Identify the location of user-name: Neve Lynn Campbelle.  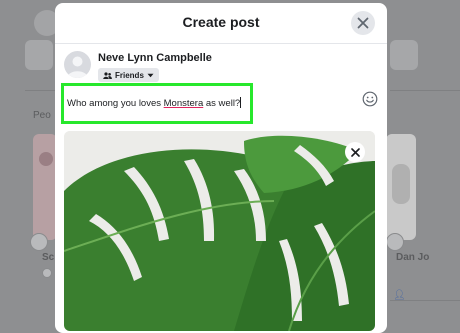
(155, 58).